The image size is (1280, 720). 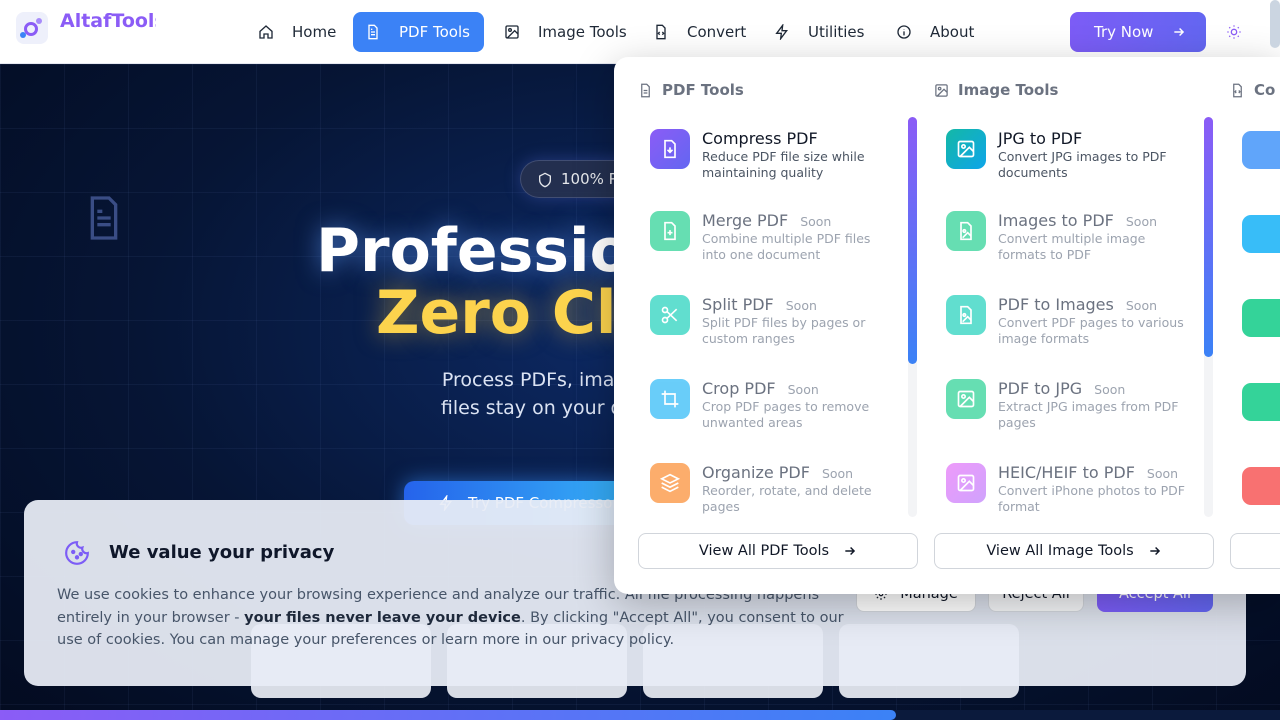 I want to click on image-tools-heading-text: Image Tools, so click(x=1008, y=90).